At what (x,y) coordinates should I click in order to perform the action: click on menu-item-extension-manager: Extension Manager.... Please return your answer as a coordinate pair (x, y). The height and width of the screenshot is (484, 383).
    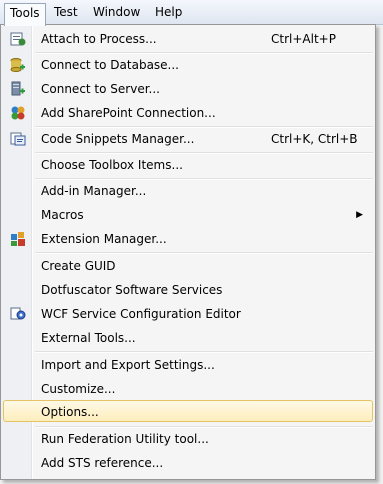
    Looking at the image, I should click on (188, 239).